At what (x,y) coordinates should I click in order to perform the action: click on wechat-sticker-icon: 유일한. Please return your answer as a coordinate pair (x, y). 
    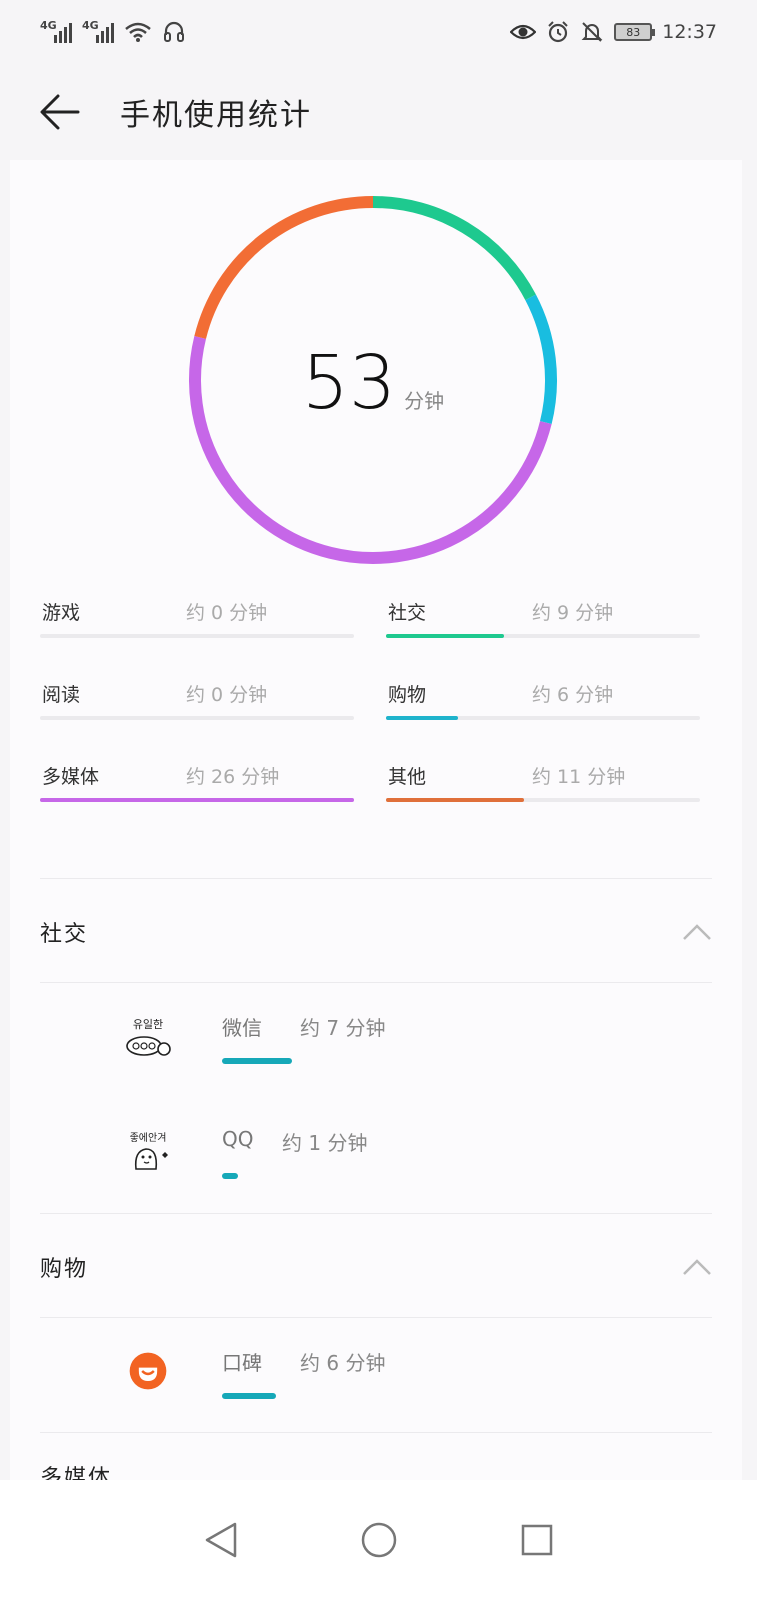
    Looking at the image, I should click on (148, 1036).